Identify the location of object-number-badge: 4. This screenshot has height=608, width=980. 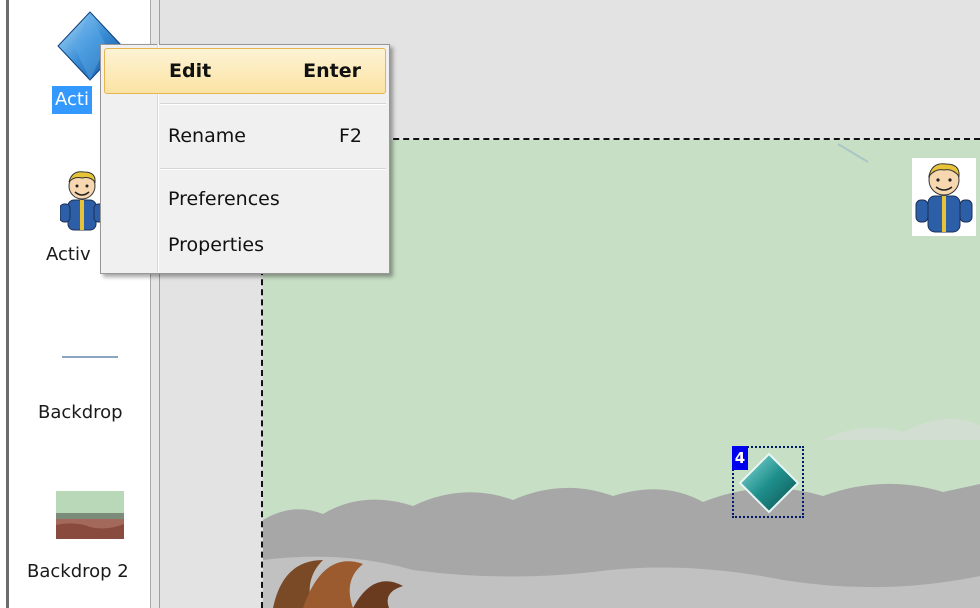
(740, 458).